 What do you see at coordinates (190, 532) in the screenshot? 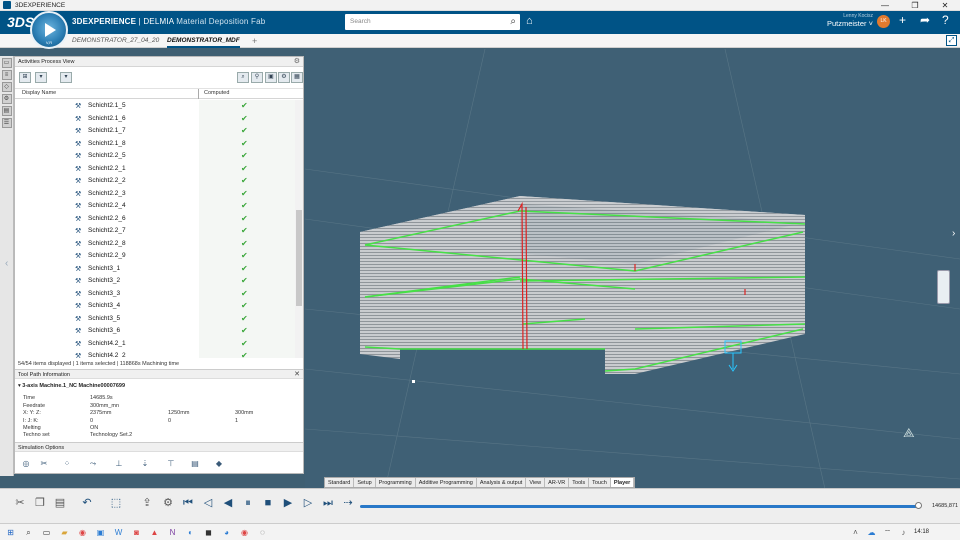
I see `edge-icon: ◐` at bounding box center [190, 532].